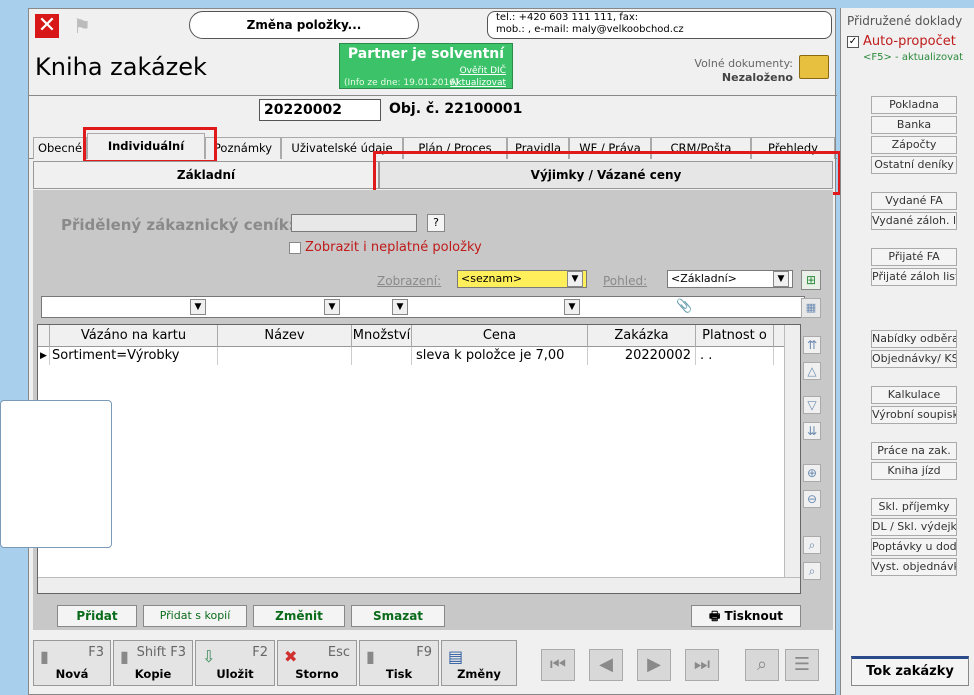 This screenshot has width=974, height=695. What do you see at coordinates (479, 674) in the screenshot?
I see `toolbar-label: Změny` at bounding box center [479, 674].